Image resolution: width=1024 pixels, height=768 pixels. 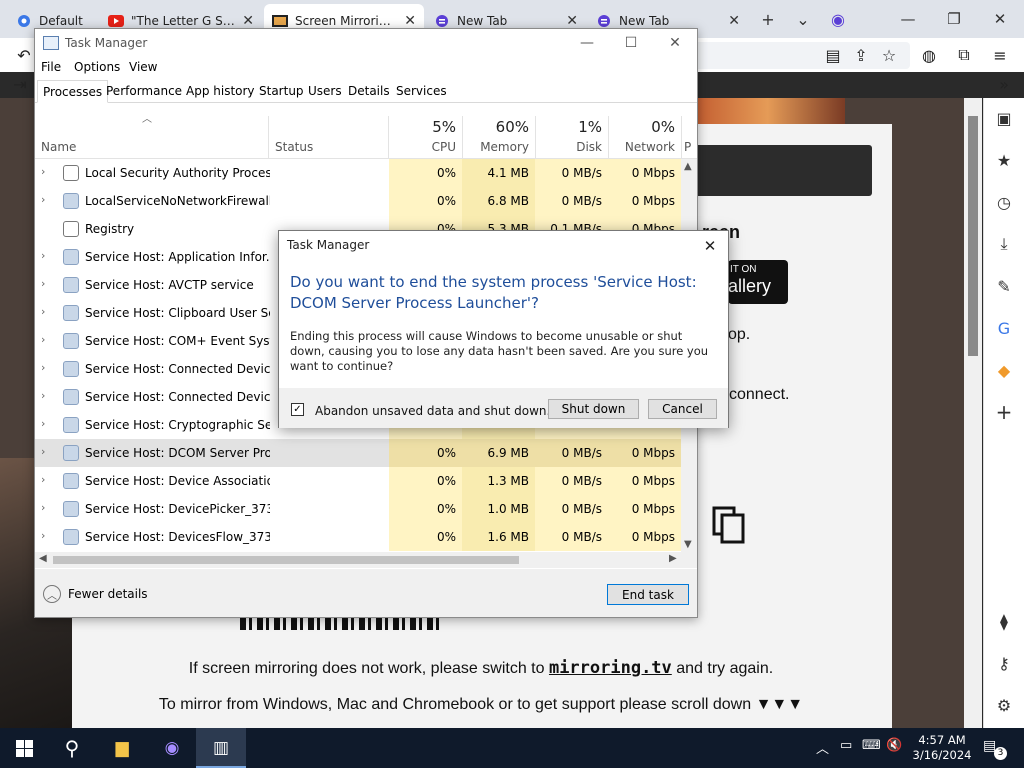 What do you see at coordinates (942, 748) in the screenshot?
I see `taskbar-clock: 4:57 AM 3/16/2024` at bounding box center [942, 748].